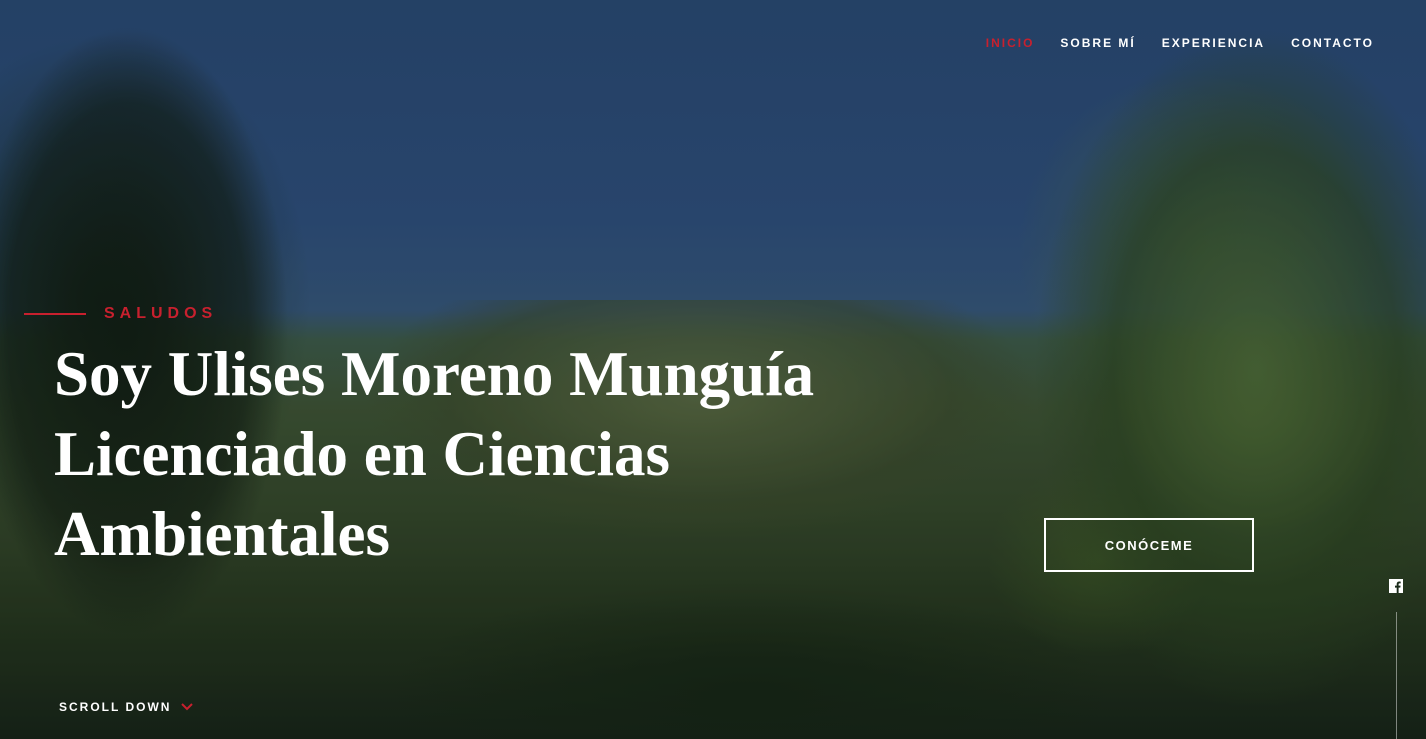  I want to click on scroll-down-link: SCROLL DOWN, so click(126, 707).